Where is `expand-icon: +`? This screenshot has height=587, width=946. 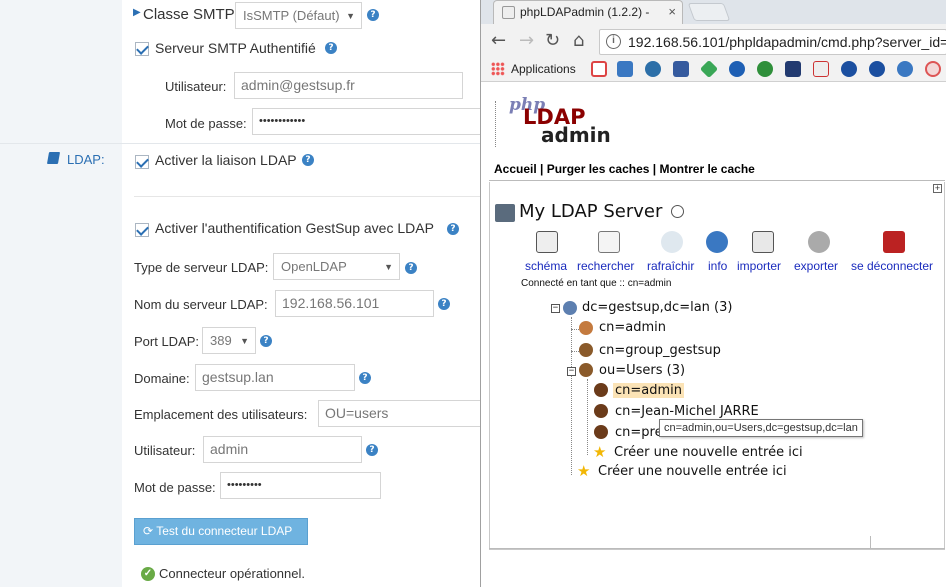 expand-icon: + is located at coordinates (937, 188).